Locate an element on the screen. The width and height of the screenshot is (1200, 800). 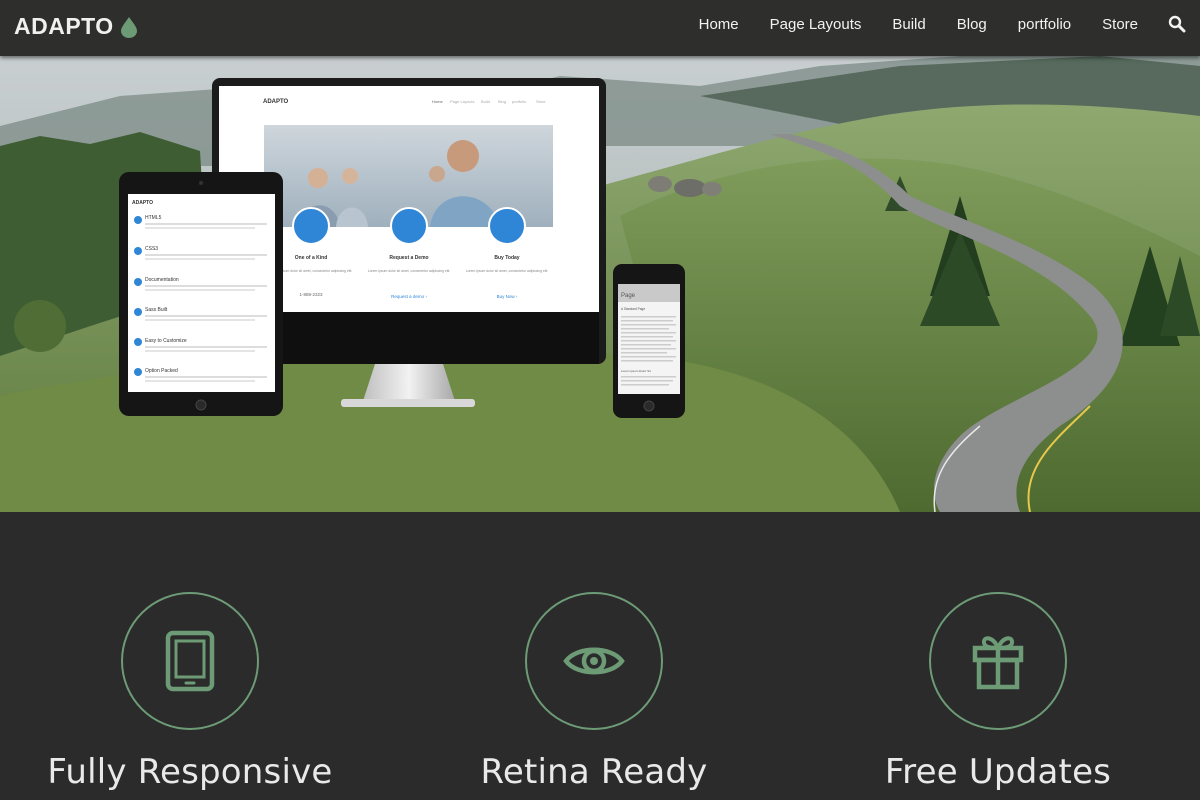
tablet-item-5: Easy to Customize is located at coordinates (166, 341).